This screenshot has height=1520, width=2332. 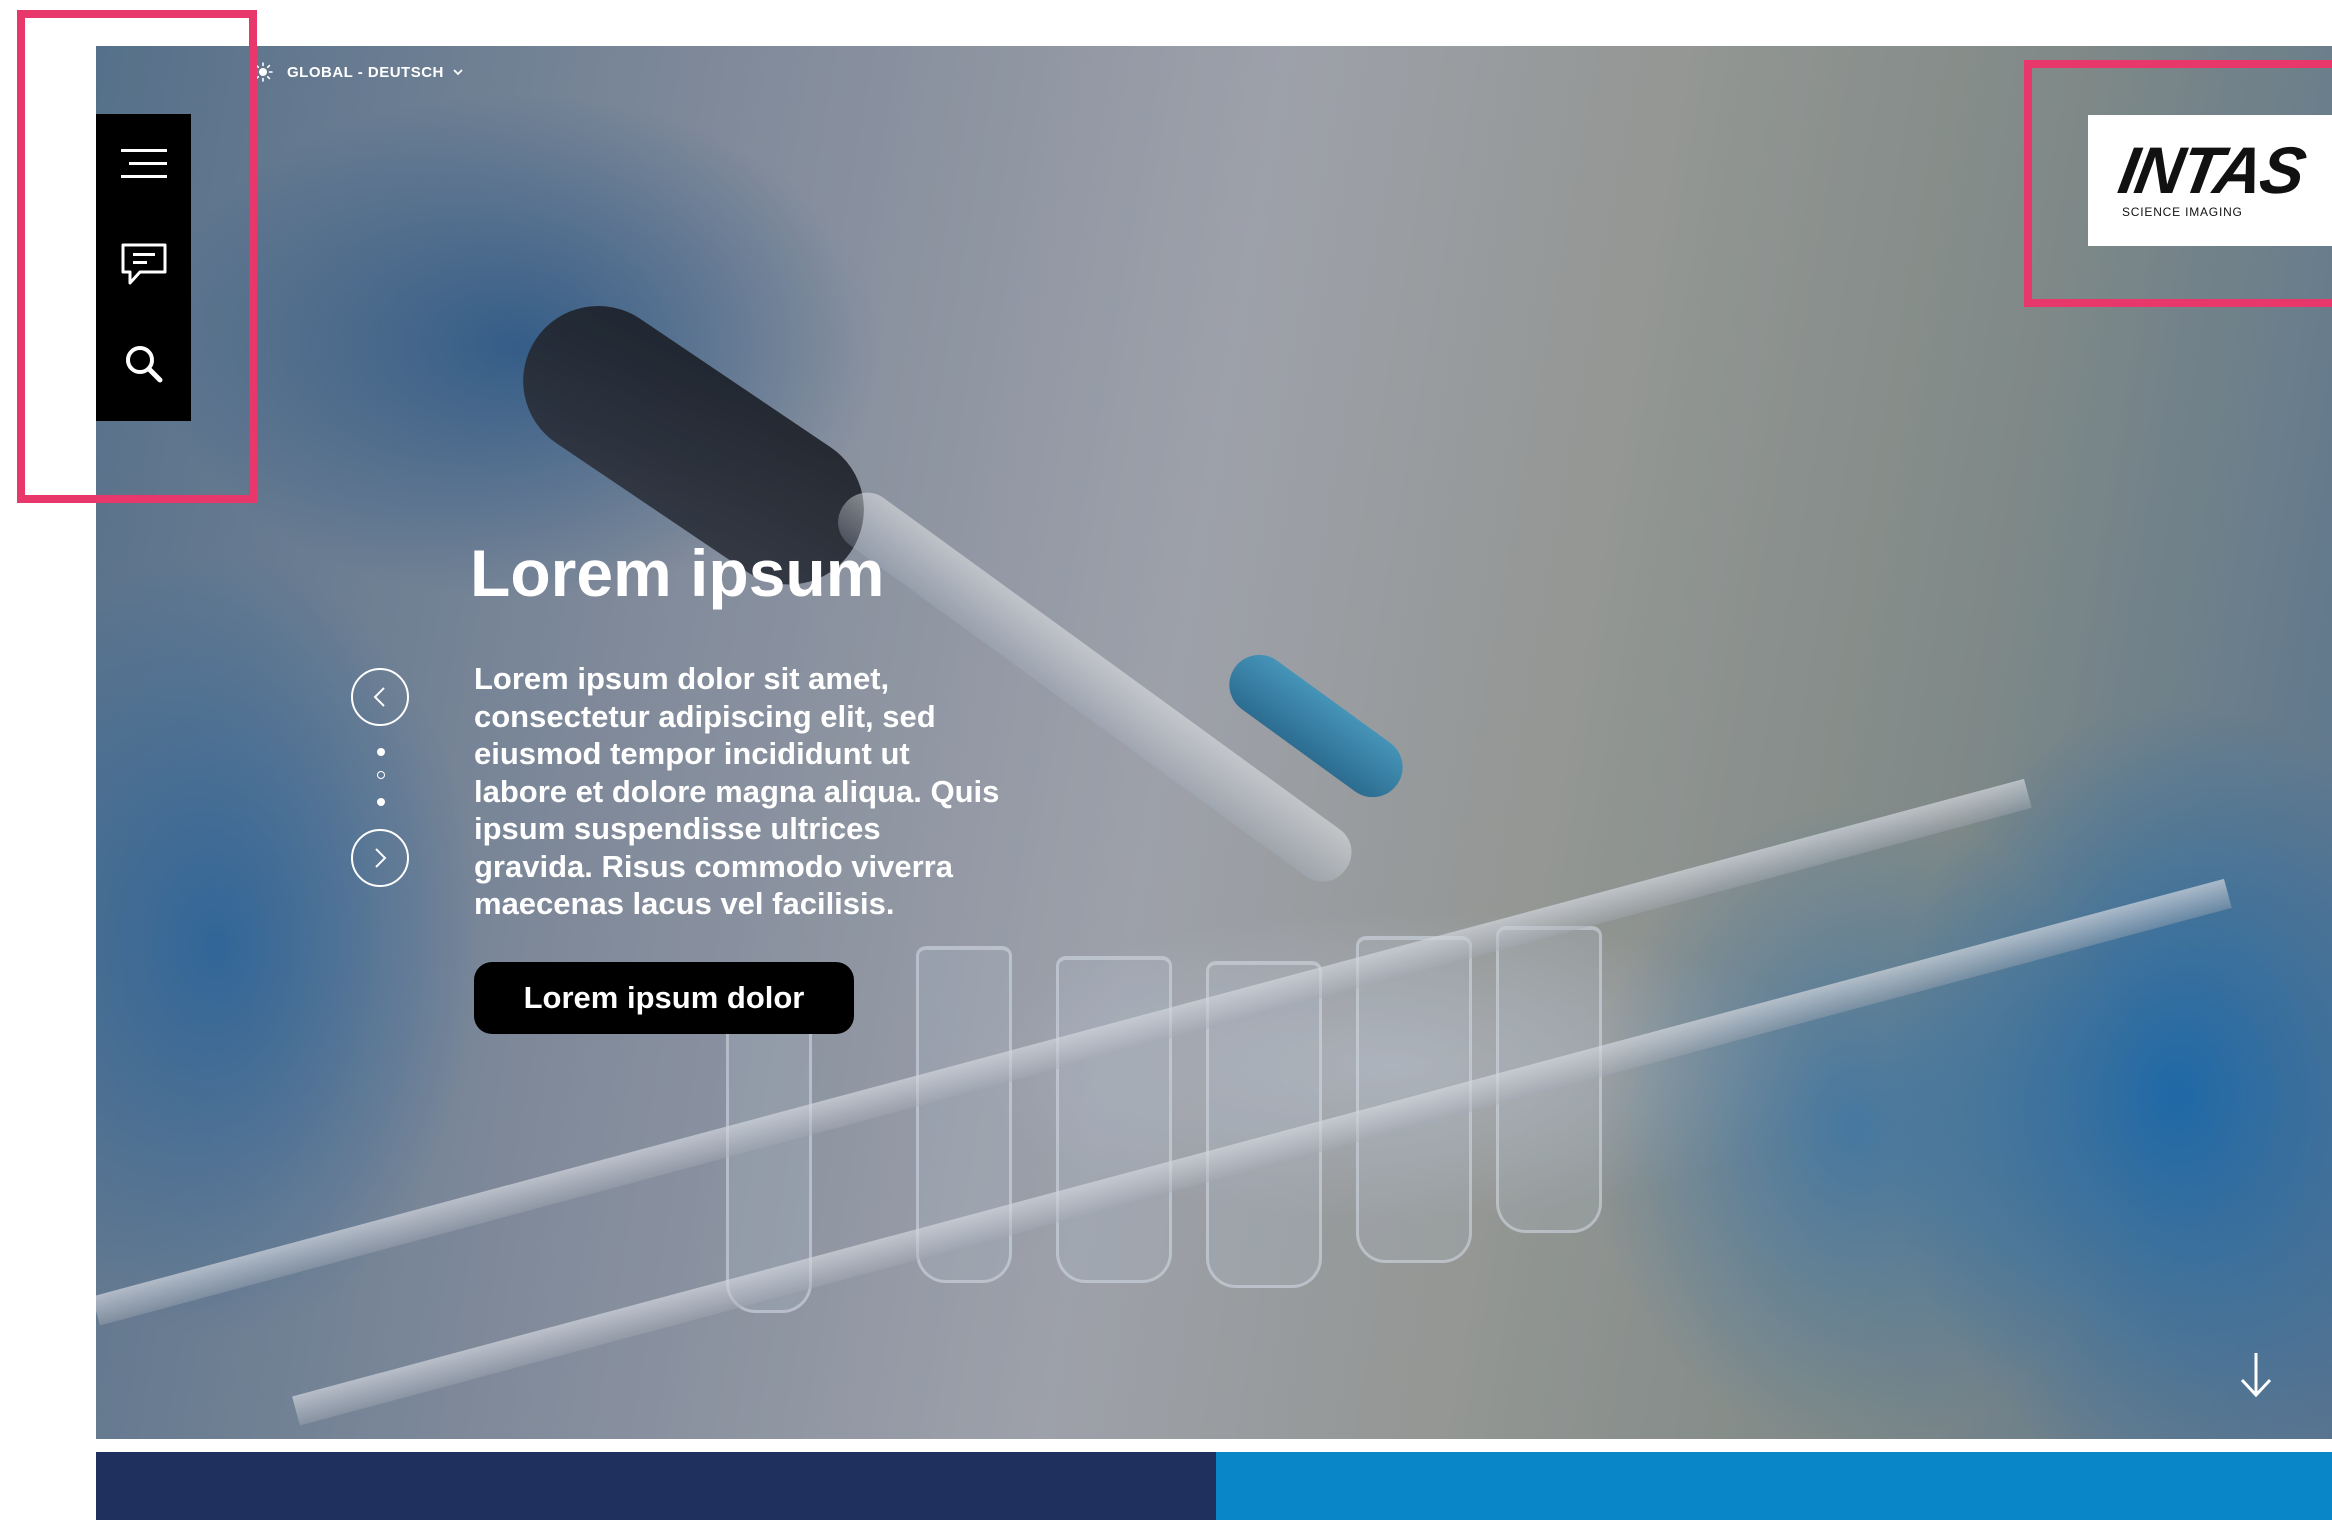 I want to click on chevron-right-icon, so click(x=381, y=858).